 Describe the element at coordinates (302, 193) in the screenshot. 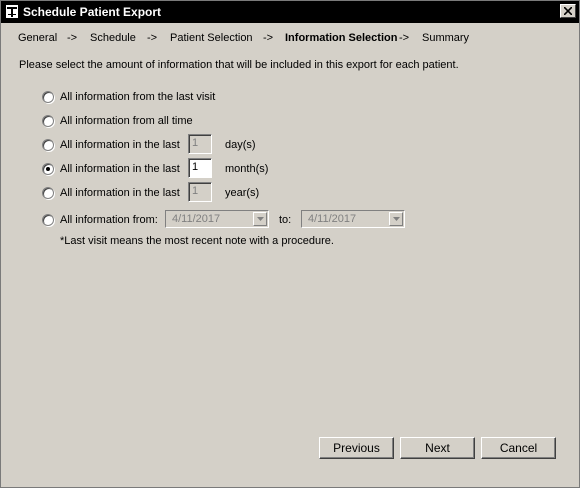

I see `option-last-years: All information in the last 1 year(s)` at that location.